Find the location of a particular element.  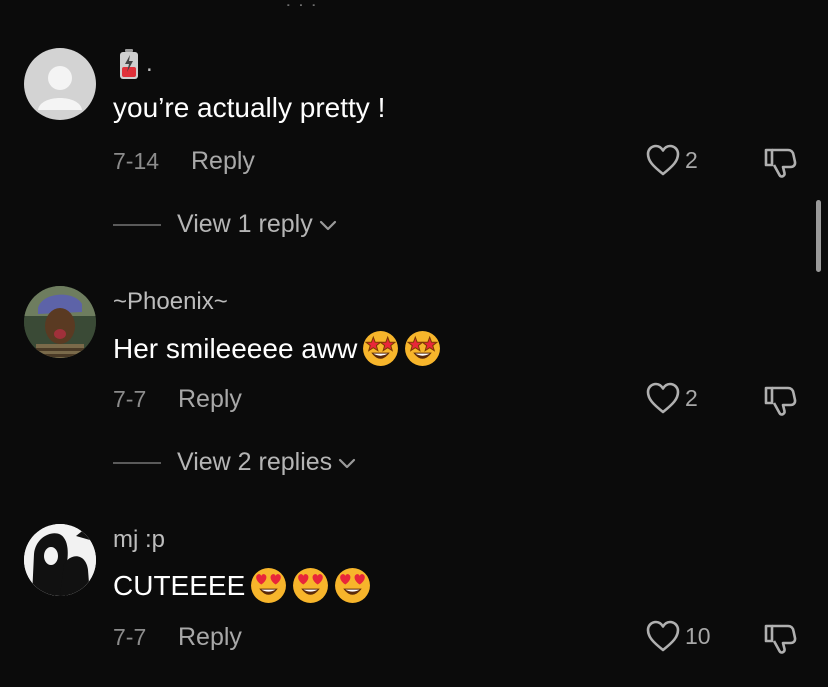

scrollbar-thumb is located at coordinates (818, 236).